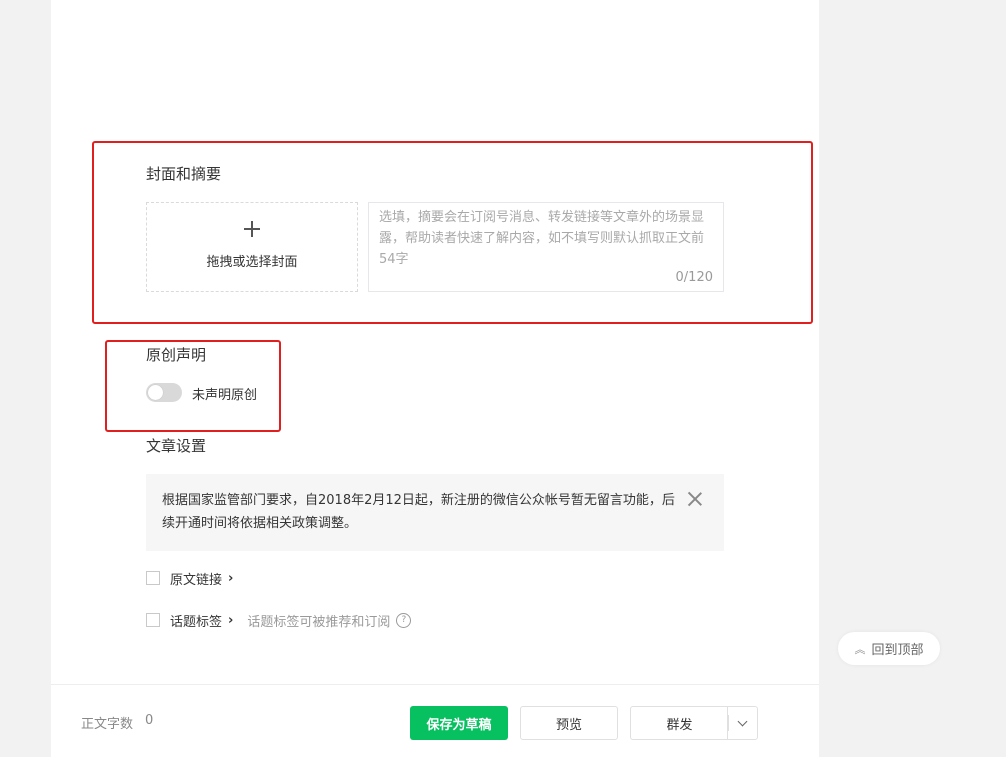  I want to click on save-draft-button: 保存为草稿, so click(459, 723).